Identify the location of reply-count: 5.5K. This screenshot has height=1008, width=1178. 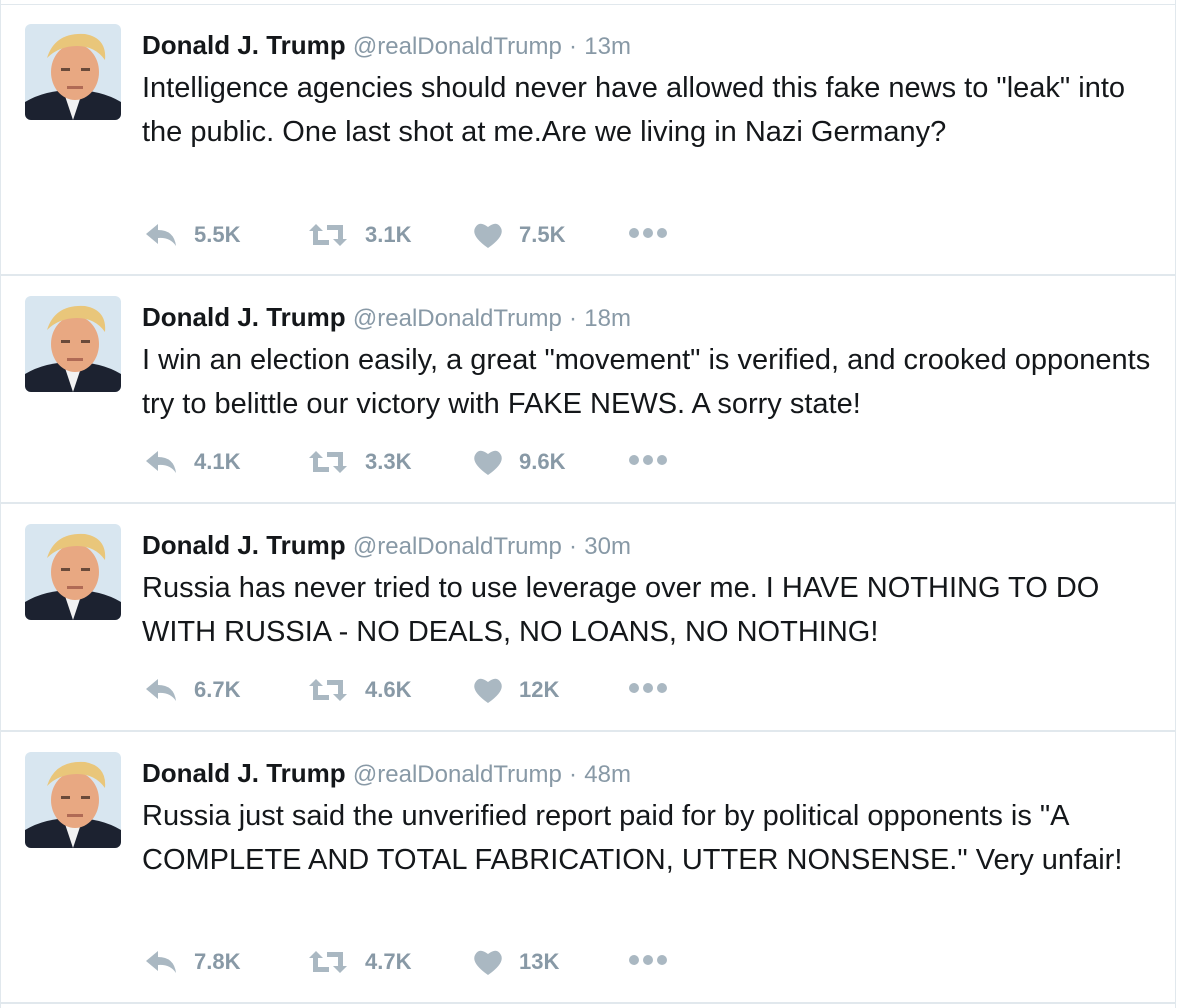
(217, 234).